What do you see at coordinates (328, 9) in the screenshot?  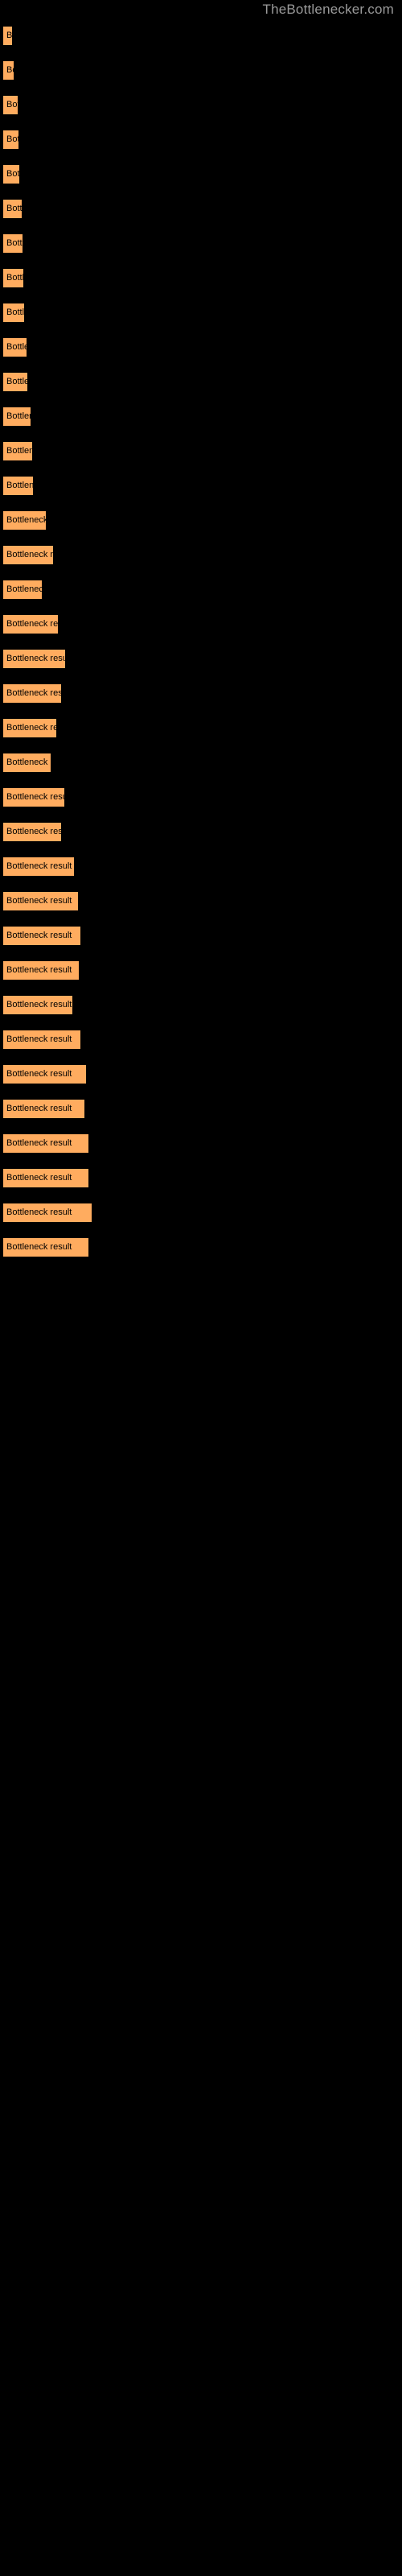 I see `site-watermark: TheBottlenecker.com` at bounding box center [328, 9].